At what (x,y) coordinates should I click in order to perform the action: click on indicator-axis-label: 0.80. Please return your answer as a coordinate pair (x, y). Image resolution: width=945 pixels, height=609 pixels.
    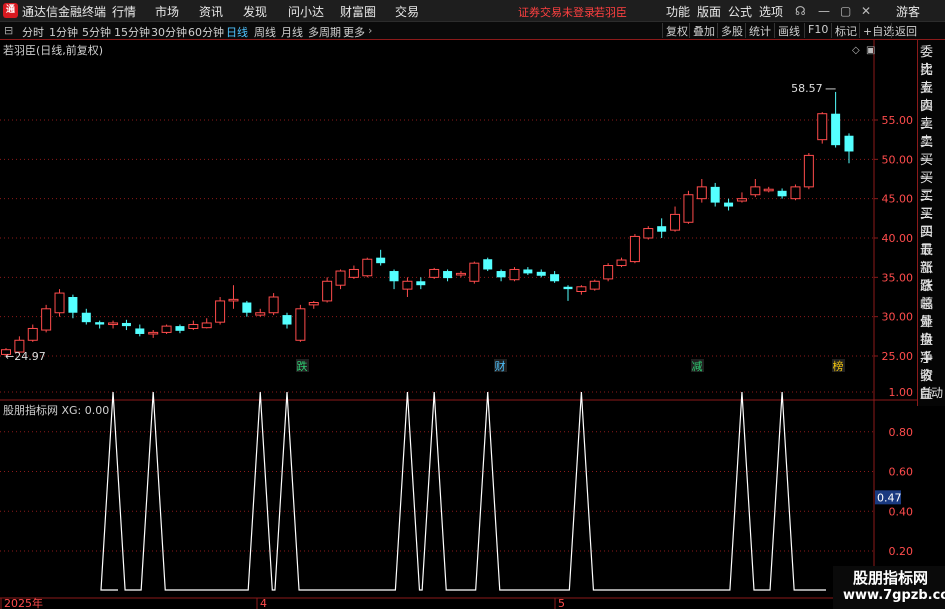
    Looking at the image, I should click on (901, 432).